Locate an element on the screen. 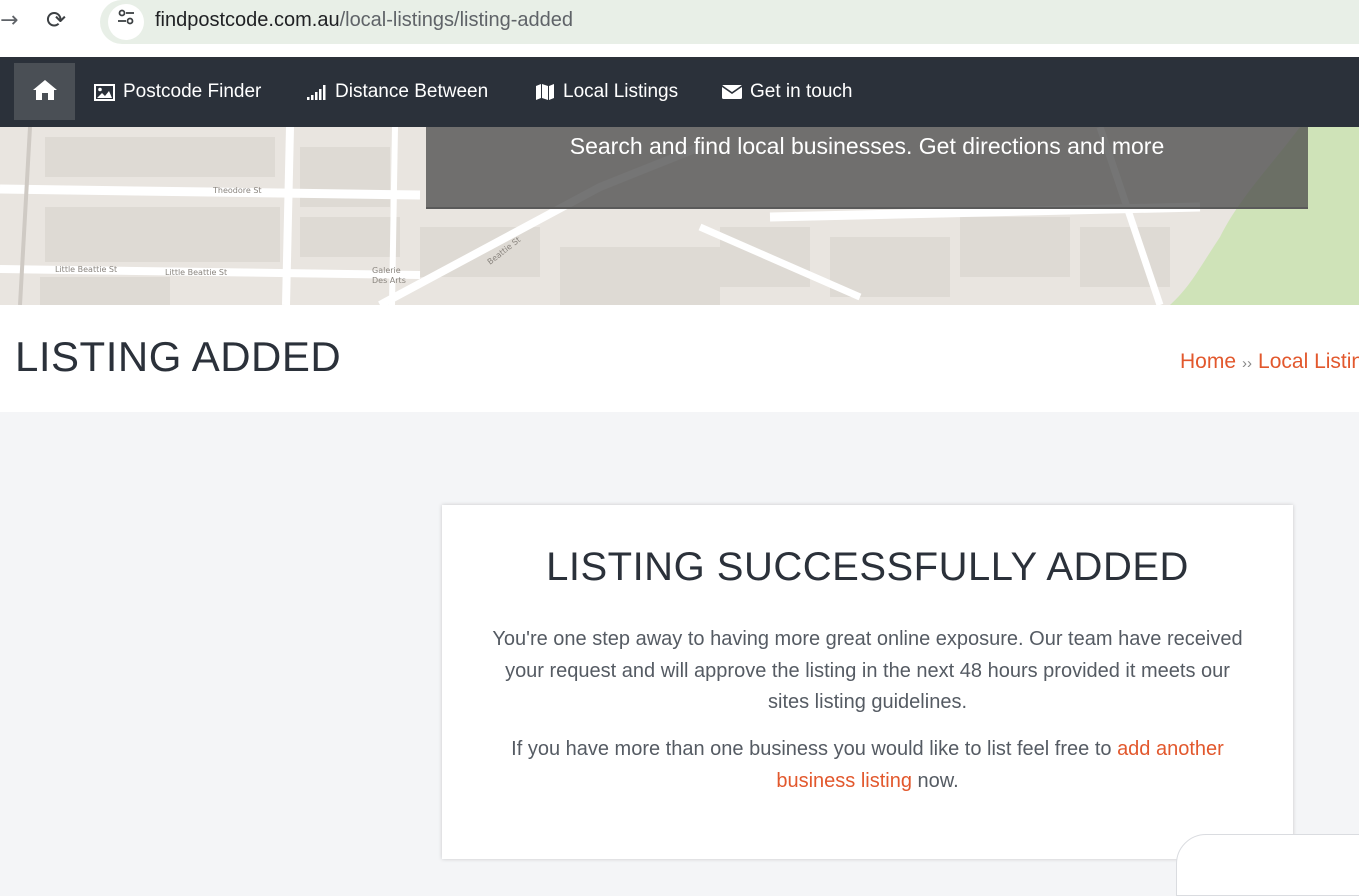 This screenshot has width=1359, height=896. nav-postcode-finder: Postcode Finder is located at coordinates (177, 92).